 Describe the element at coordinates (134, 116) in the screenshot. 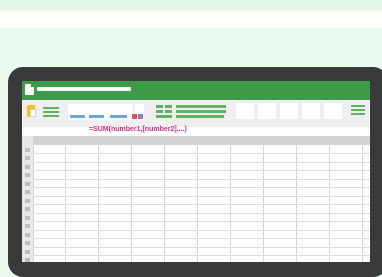

I see `fill-color-icon` at that location.